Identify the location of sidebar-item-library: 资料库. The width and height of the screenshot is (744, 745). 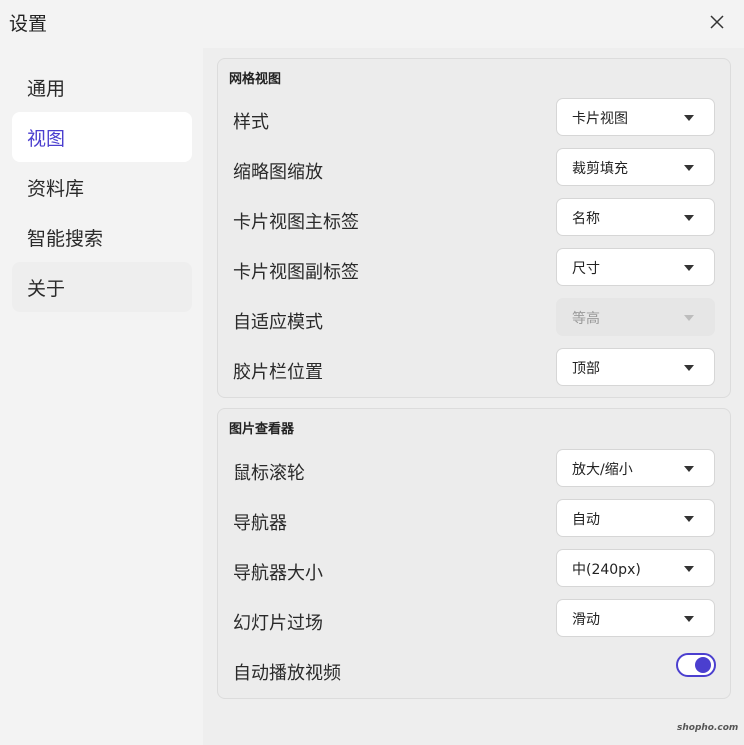
(102, 187).